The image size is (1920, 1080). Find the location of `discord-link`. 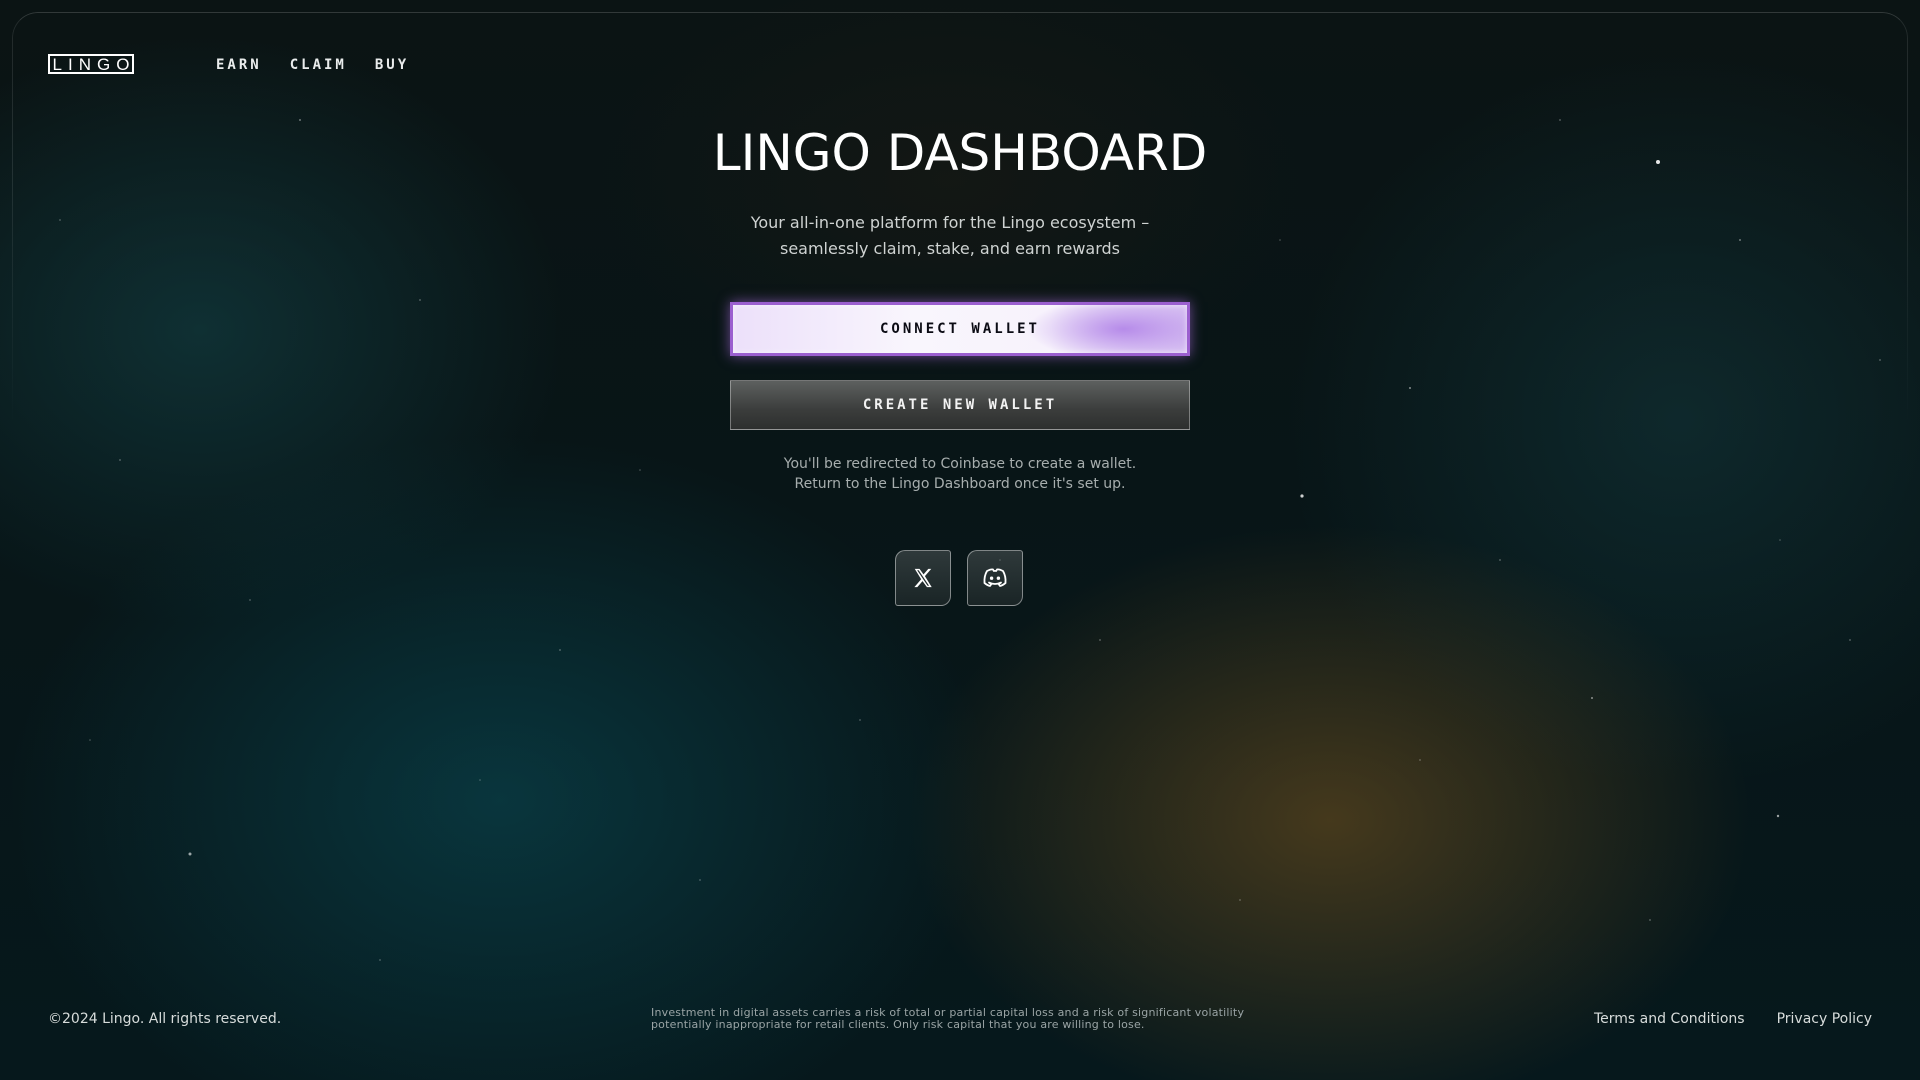

discord-link is located at coordinates (995, 578).